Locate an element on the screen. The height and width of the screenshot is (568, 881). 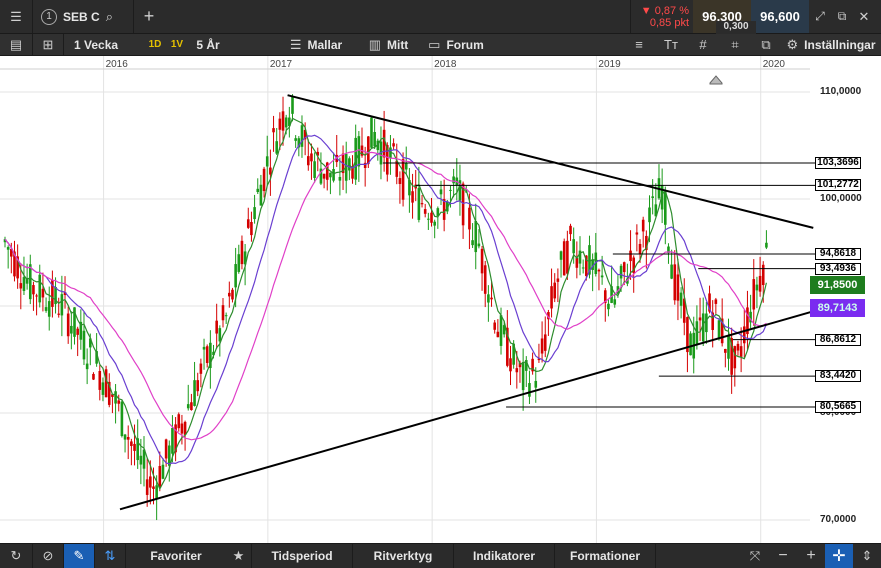
indicators-button: Indikatorer is located at coordinates (504, 556).